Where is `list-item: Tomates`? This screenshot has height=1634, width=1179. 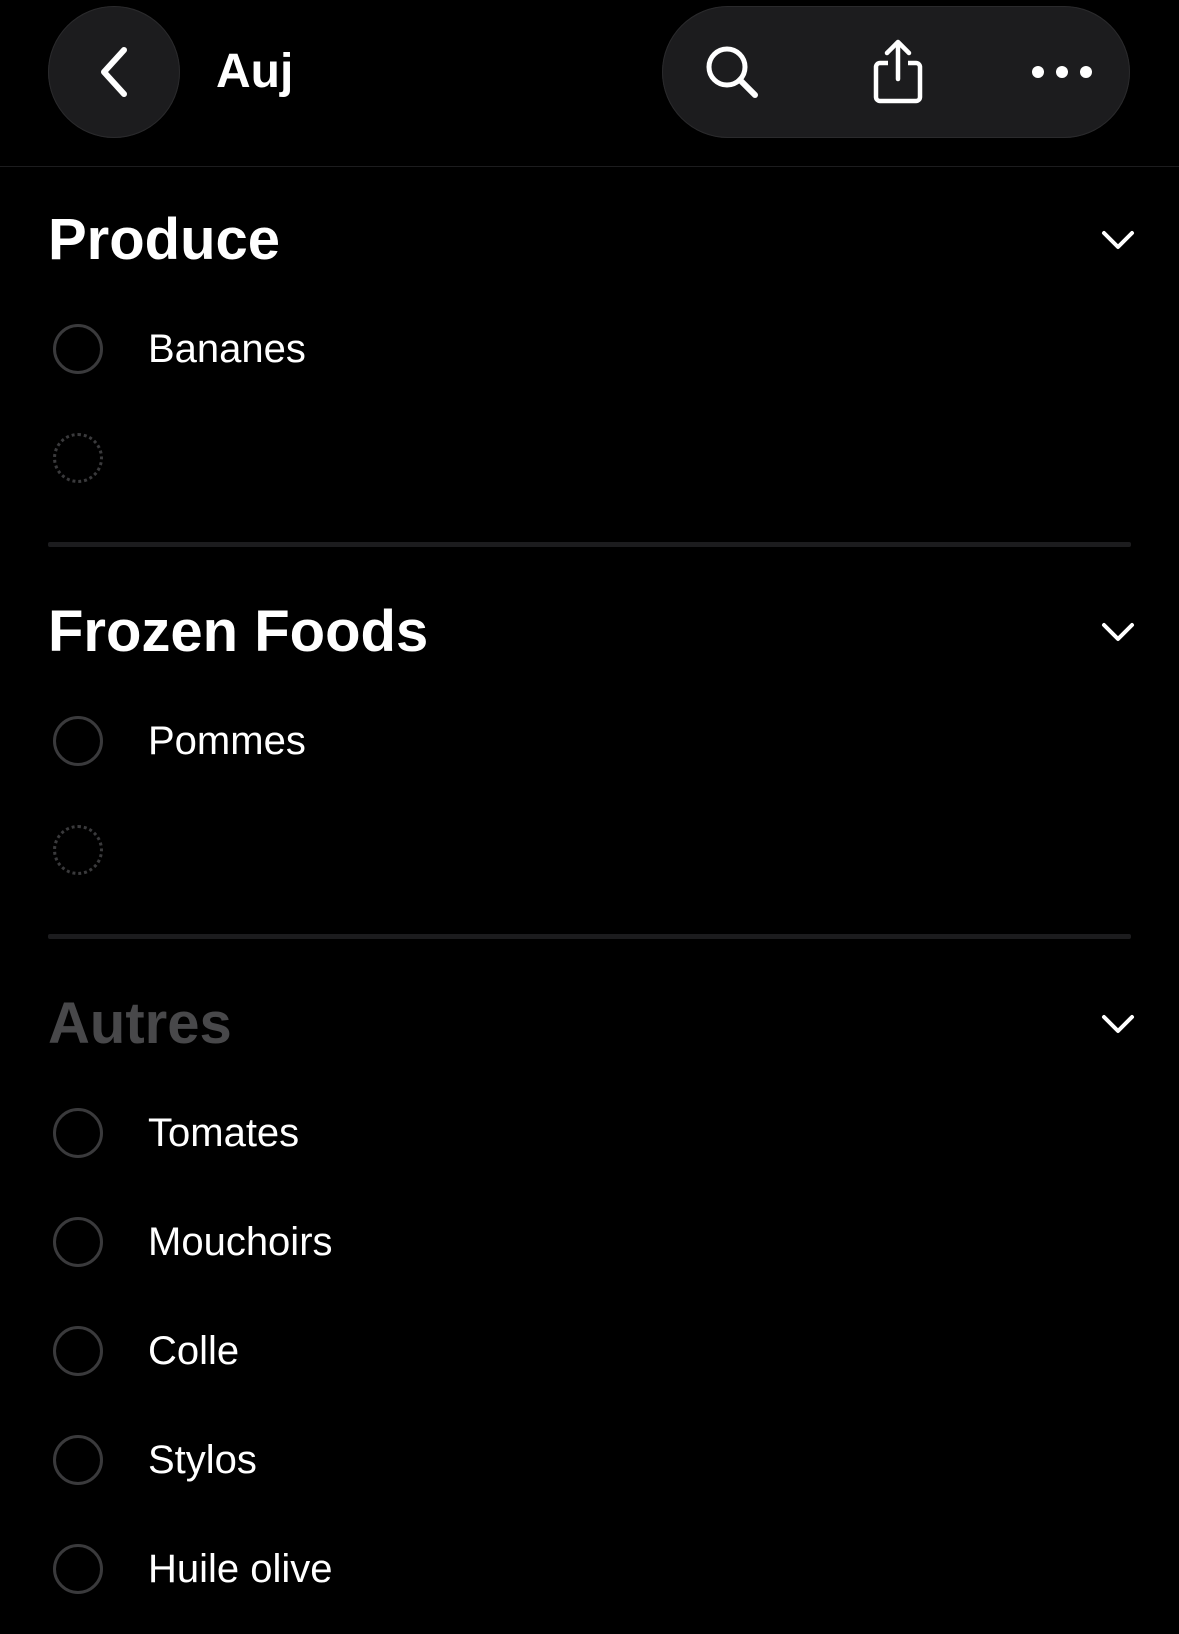
list-item: Tomates is located at coordinates (589, 1135).